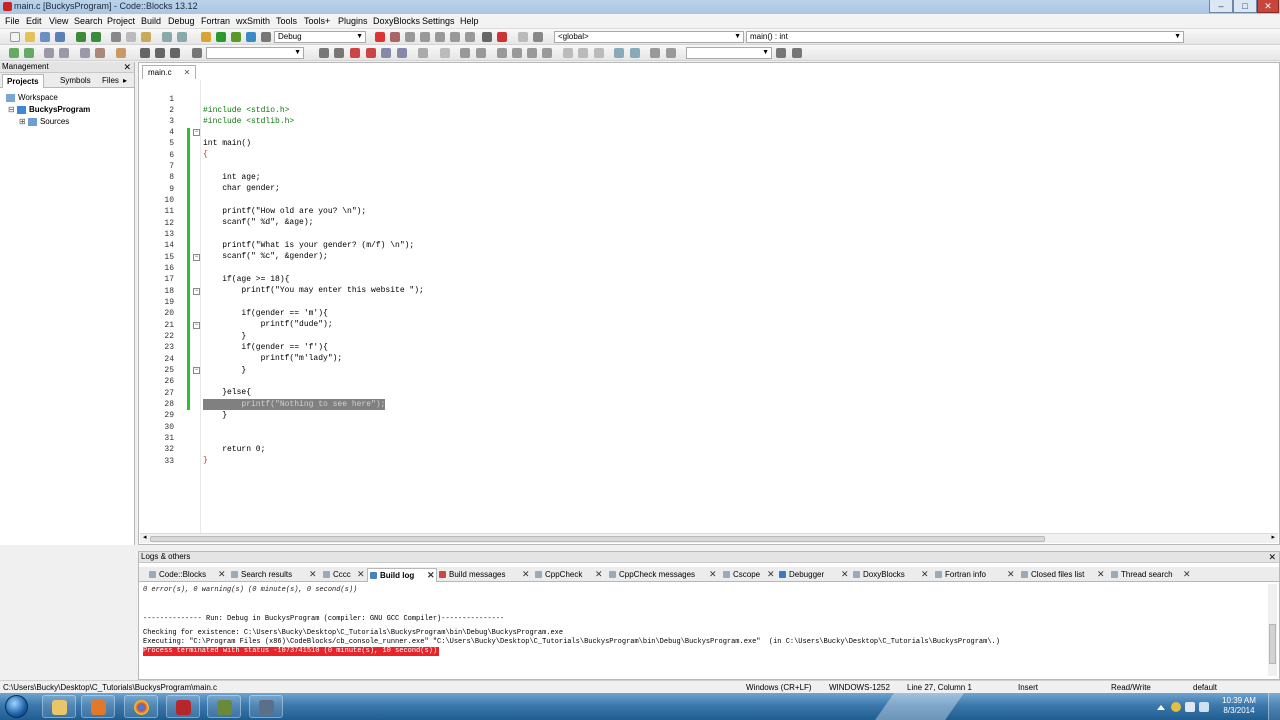 This screenshot has width=1280, height=720. Describe the element at coordinates (386, 53) in the screenshot. I see `align-icon` at that location.